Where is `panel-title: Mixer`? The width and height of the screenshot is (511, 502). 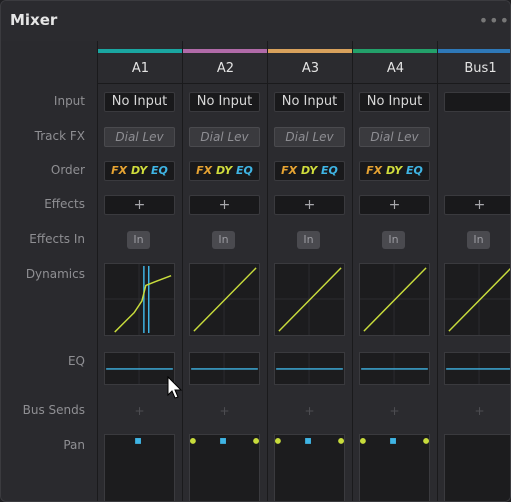 panel-title: Mixer is located at coordinates (34, 20).